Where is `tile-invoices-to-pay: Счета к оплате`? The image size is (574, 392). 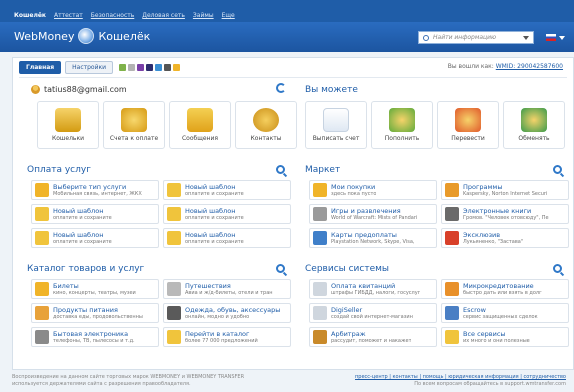
tile-invoices-to-pay: Счета к оплате is located at coordinates (134, 125).